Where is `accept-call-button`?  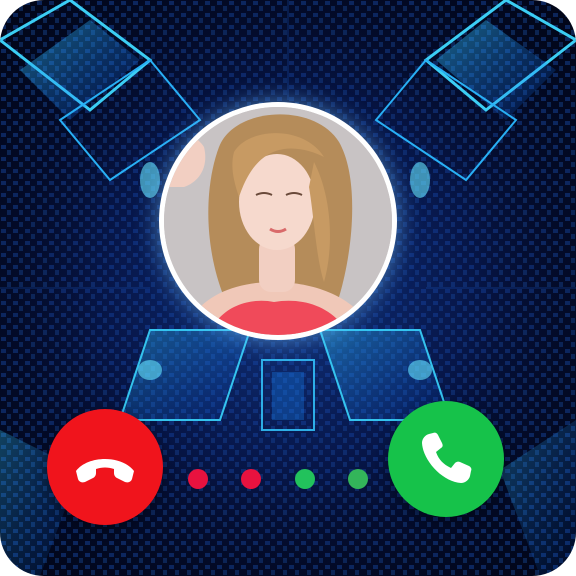 accept-call-button is located at coordinates (446, 459).